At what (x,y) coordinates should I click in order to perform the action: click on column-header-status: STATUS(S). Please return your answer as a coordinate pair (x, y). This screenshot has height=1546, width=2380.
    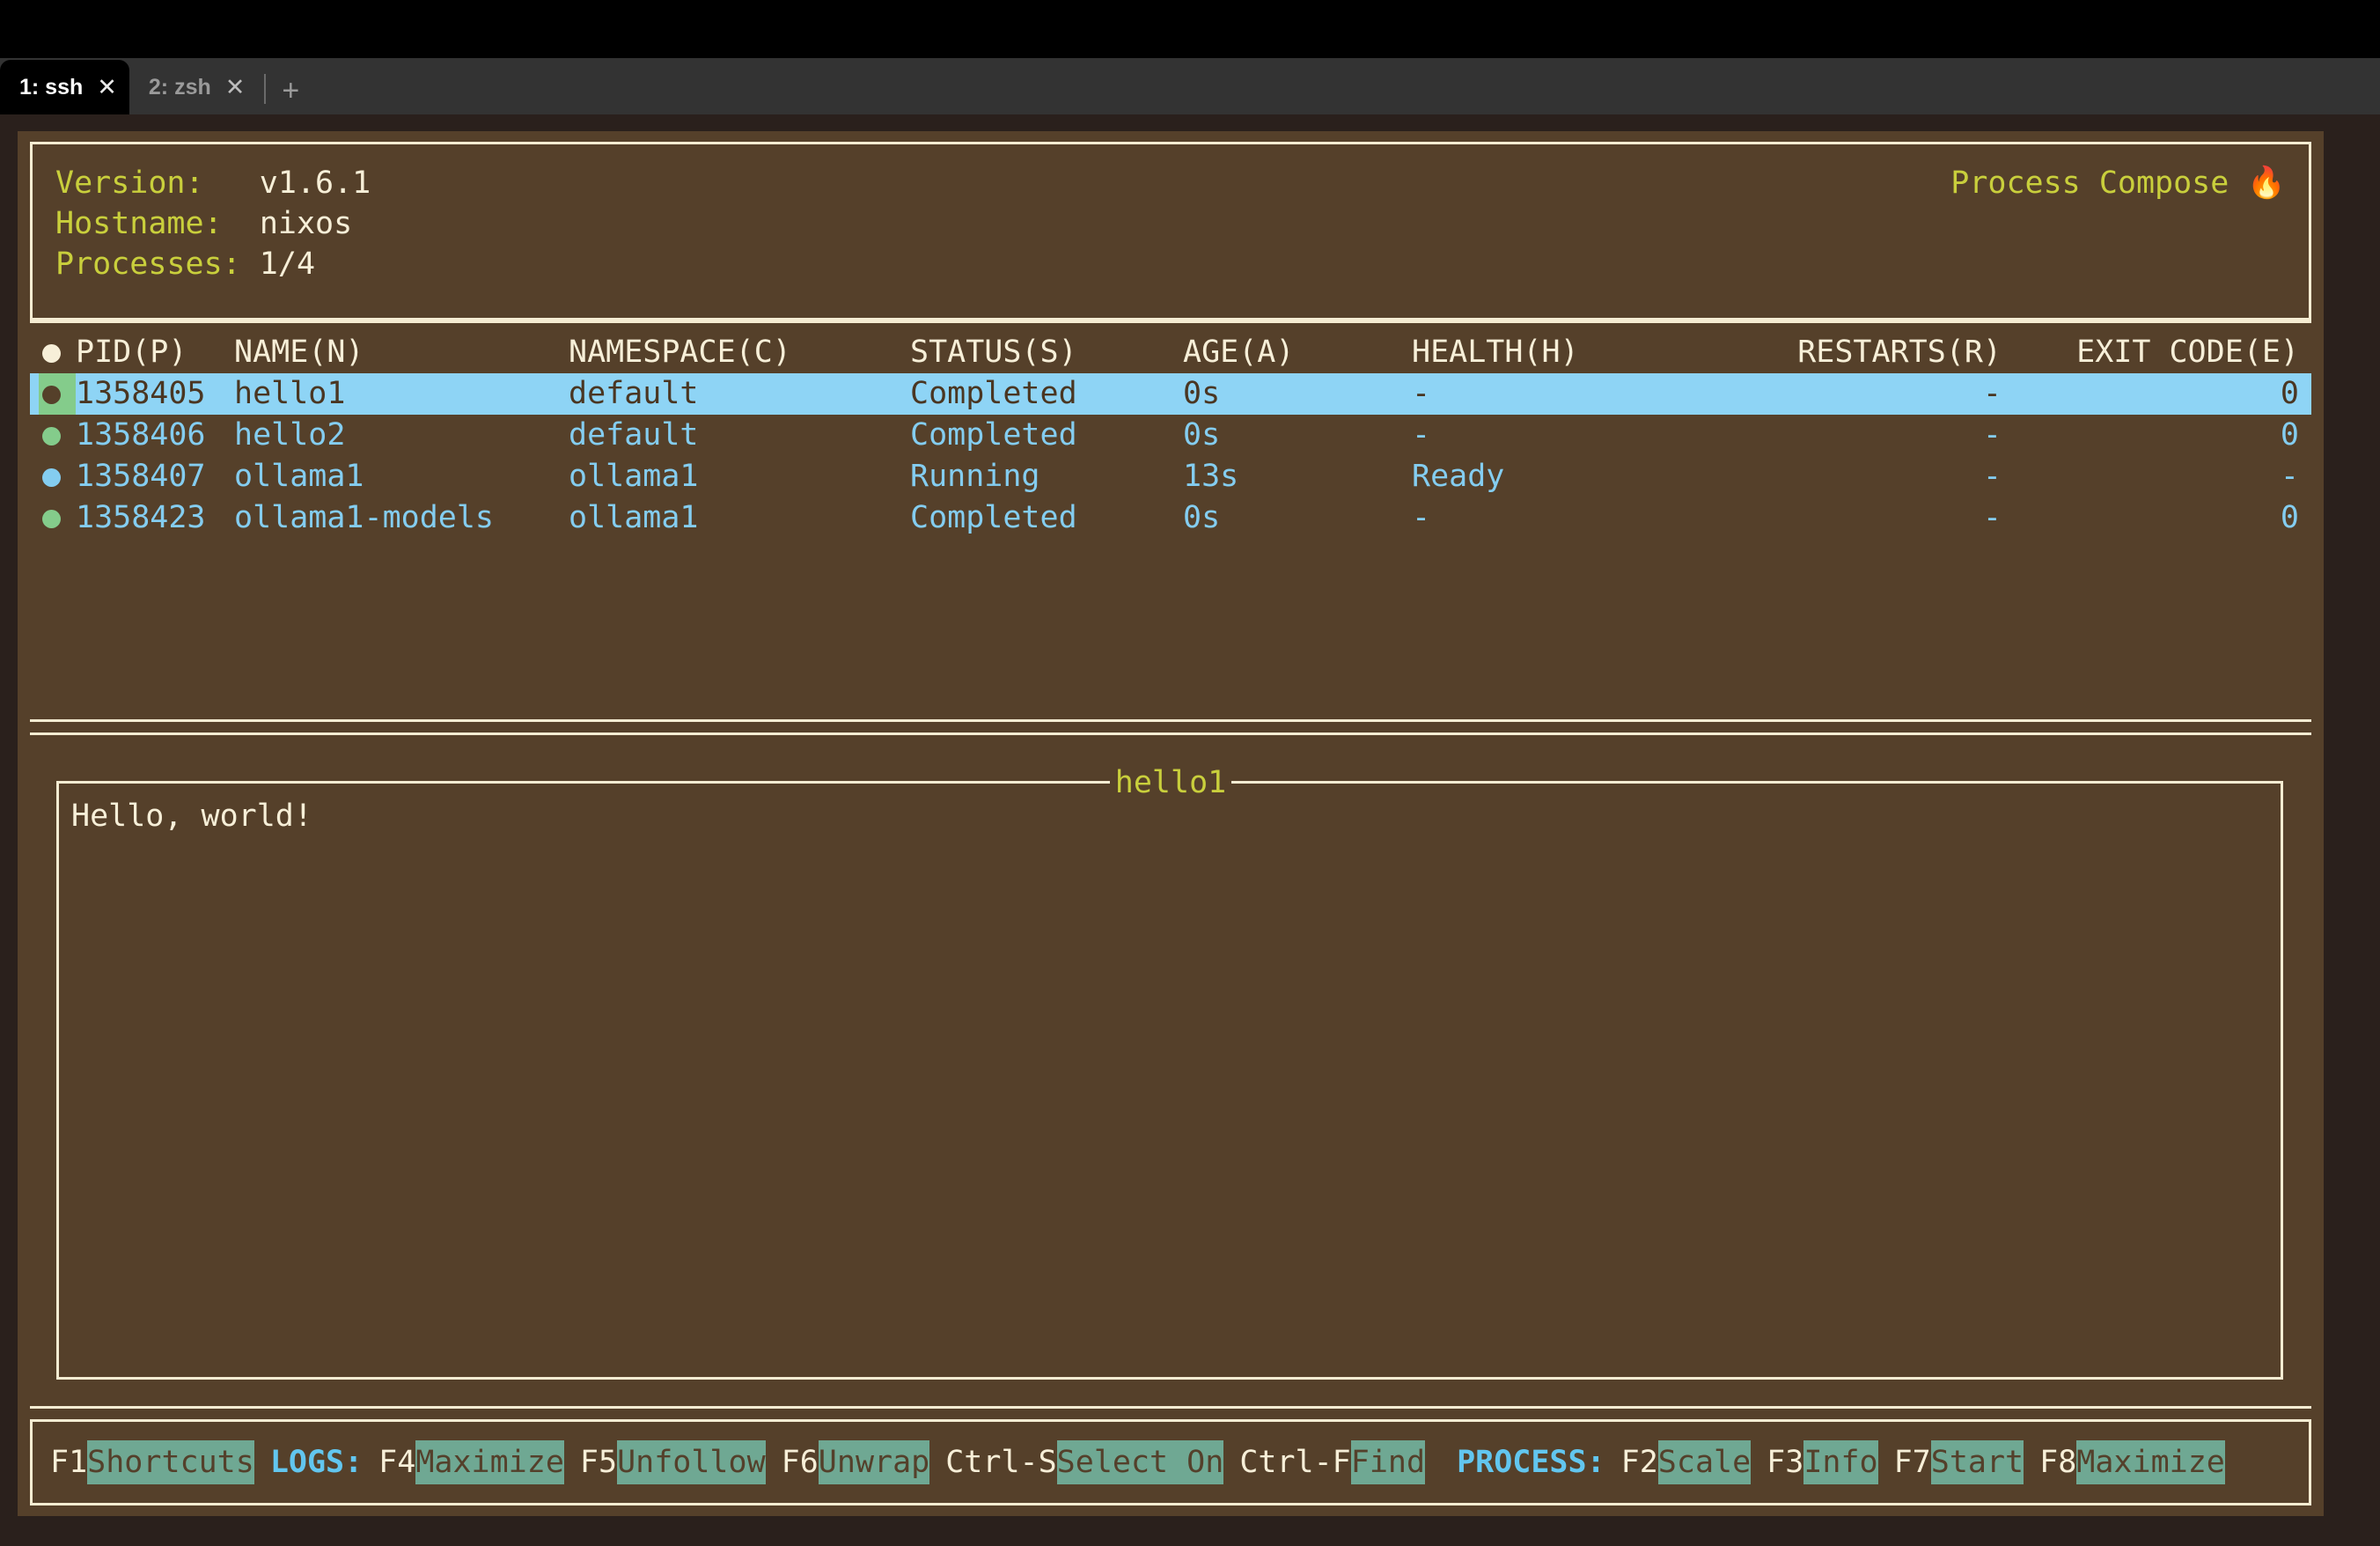
    Looking at the image, I should click on (1042, 352).